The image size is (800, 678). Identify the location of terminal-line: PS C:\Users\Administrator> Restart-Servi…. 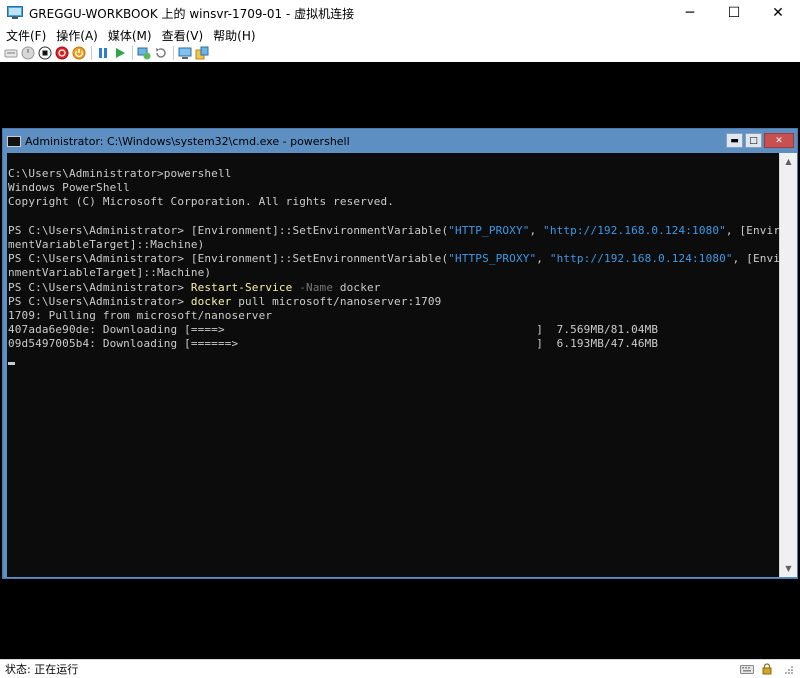
(393, 288).